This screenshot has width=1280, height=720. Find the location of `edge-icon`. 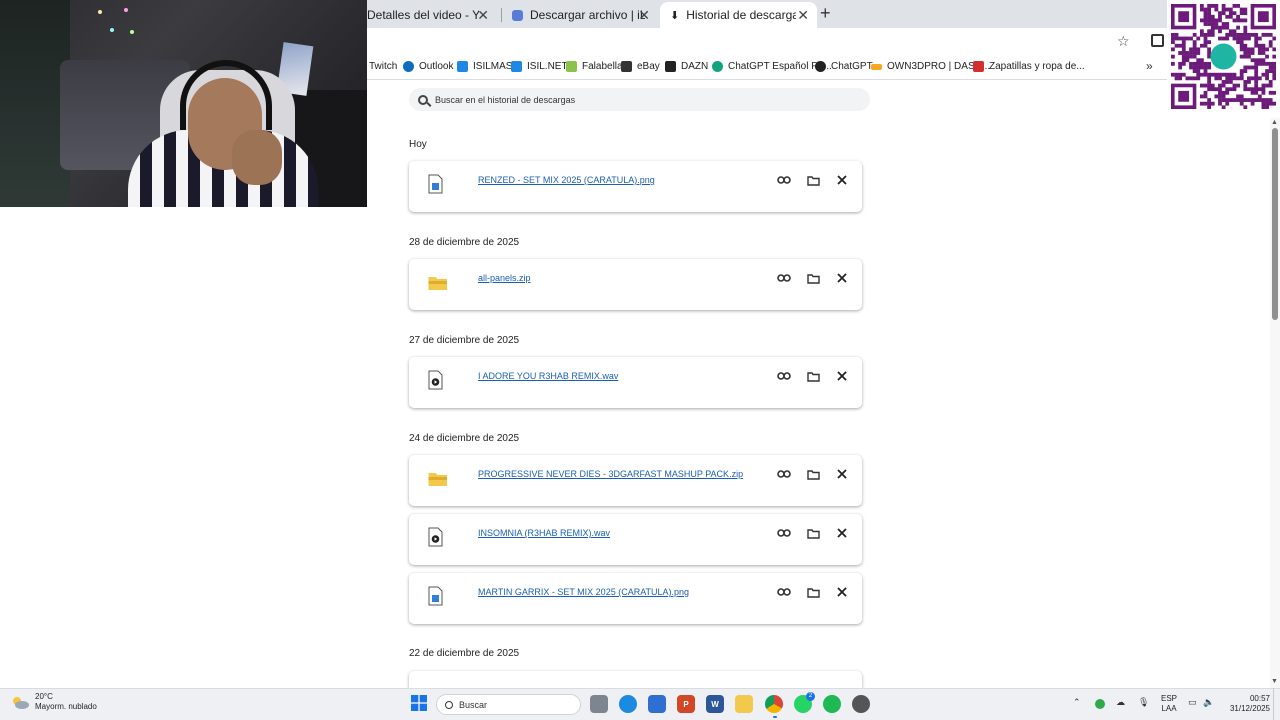

edge-icon is located at coordinates (628, 704).